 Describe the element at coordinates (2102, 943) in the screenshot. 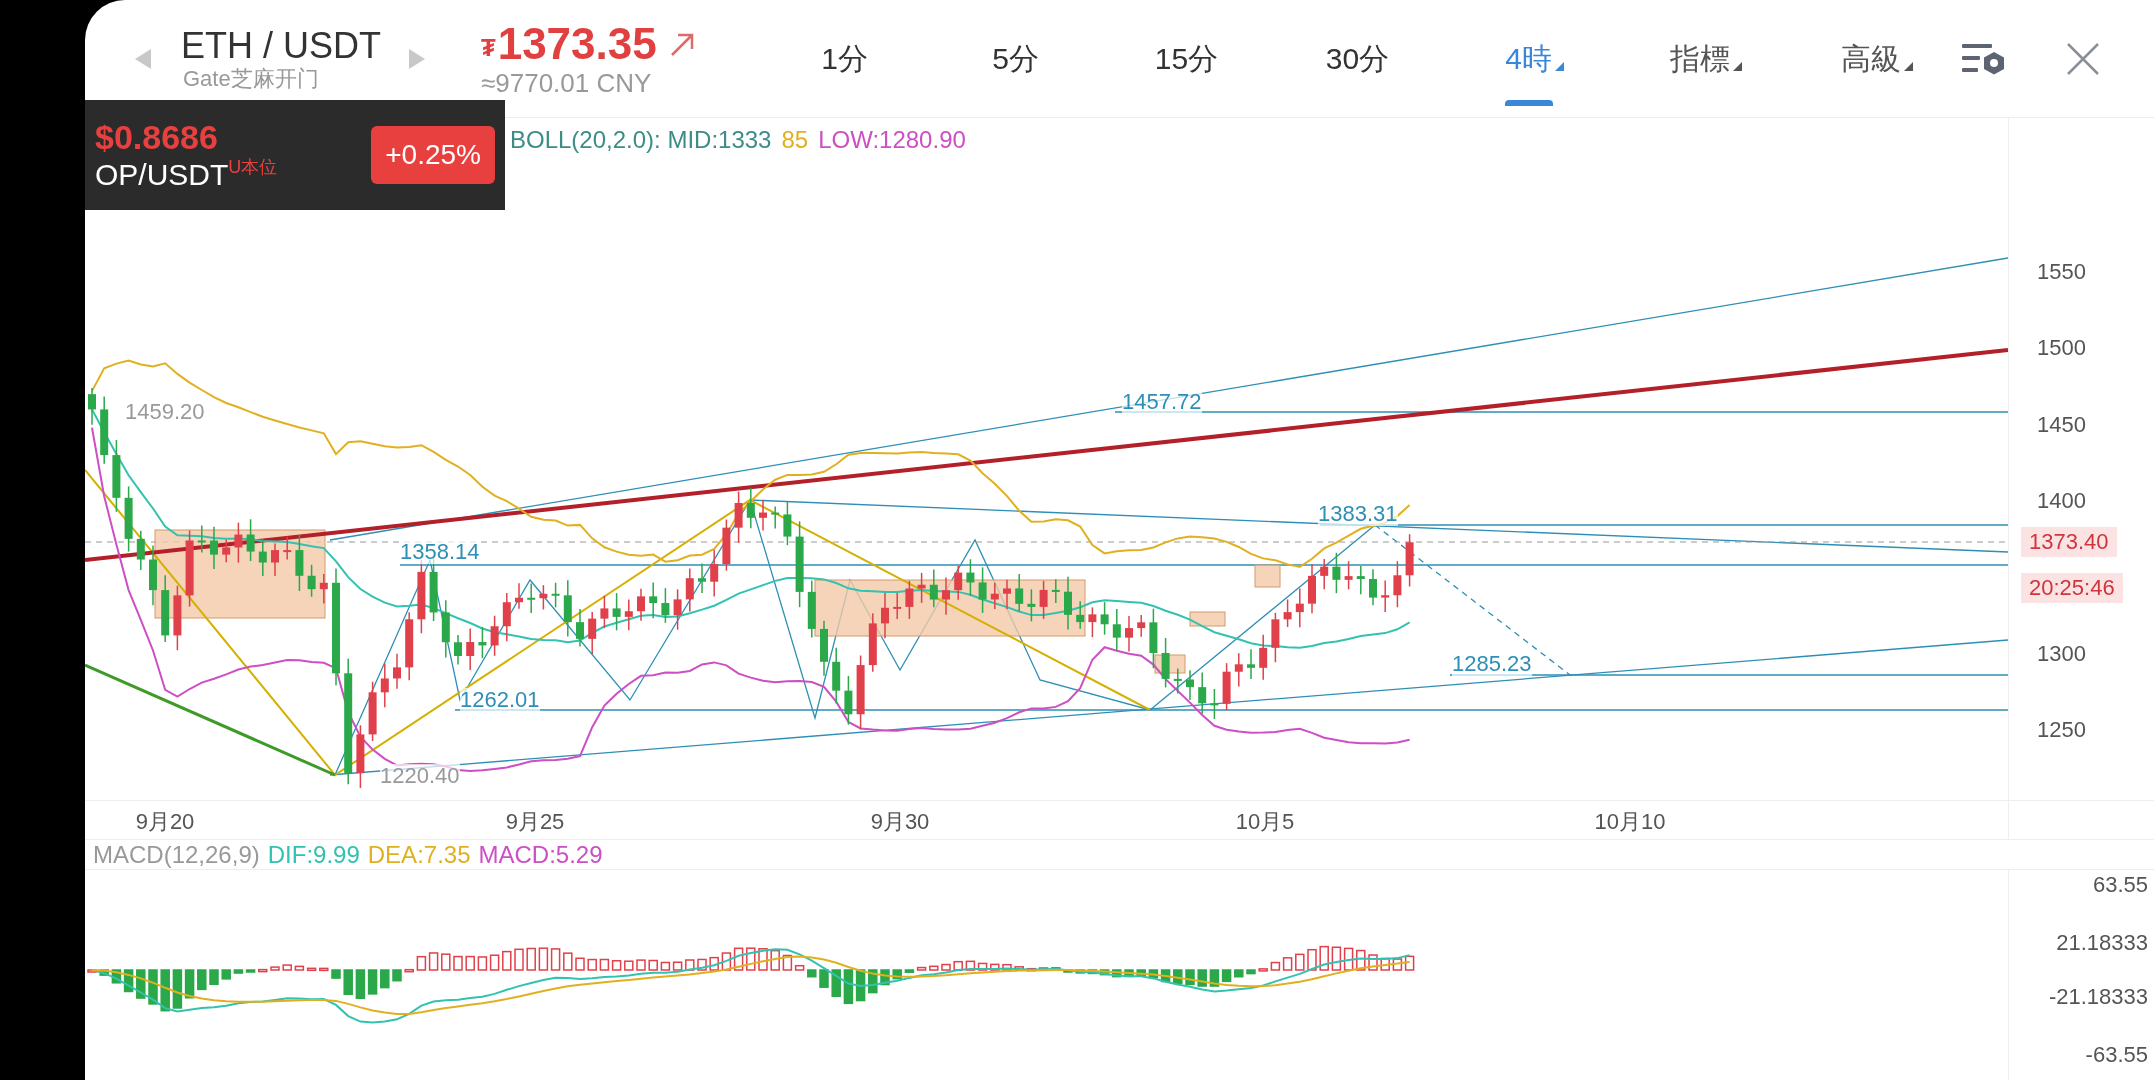

I see `macd-axis-label: 21.18333` at that location.